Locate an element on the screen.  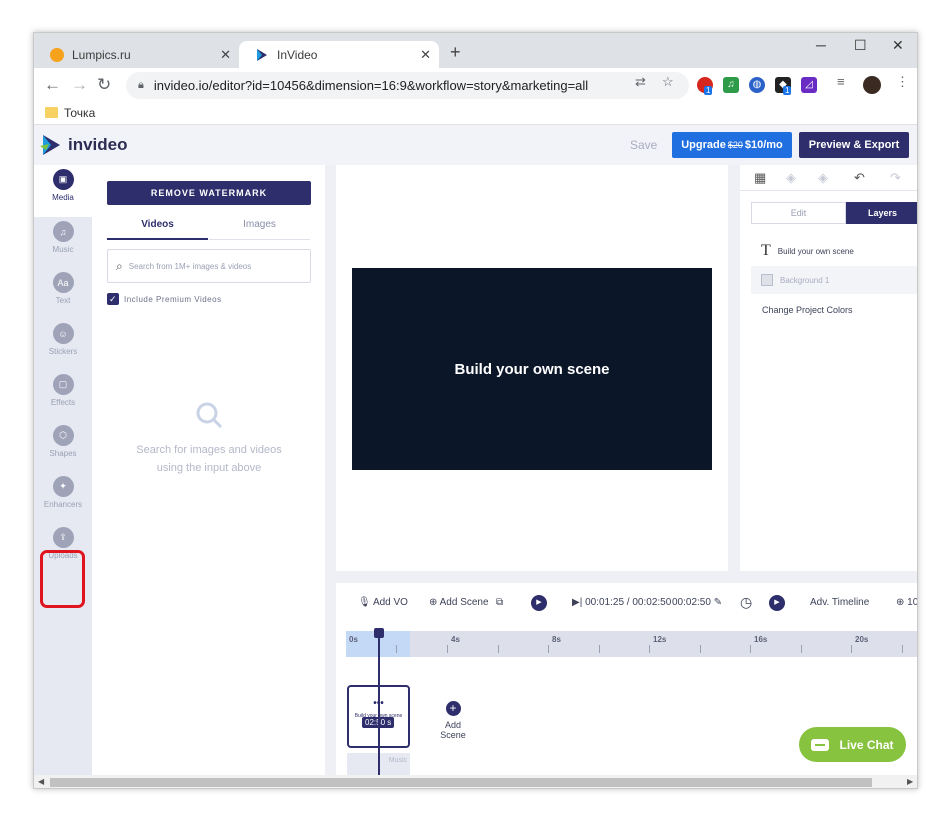
extension-badge: 1 is located at coordinates (708, 90).